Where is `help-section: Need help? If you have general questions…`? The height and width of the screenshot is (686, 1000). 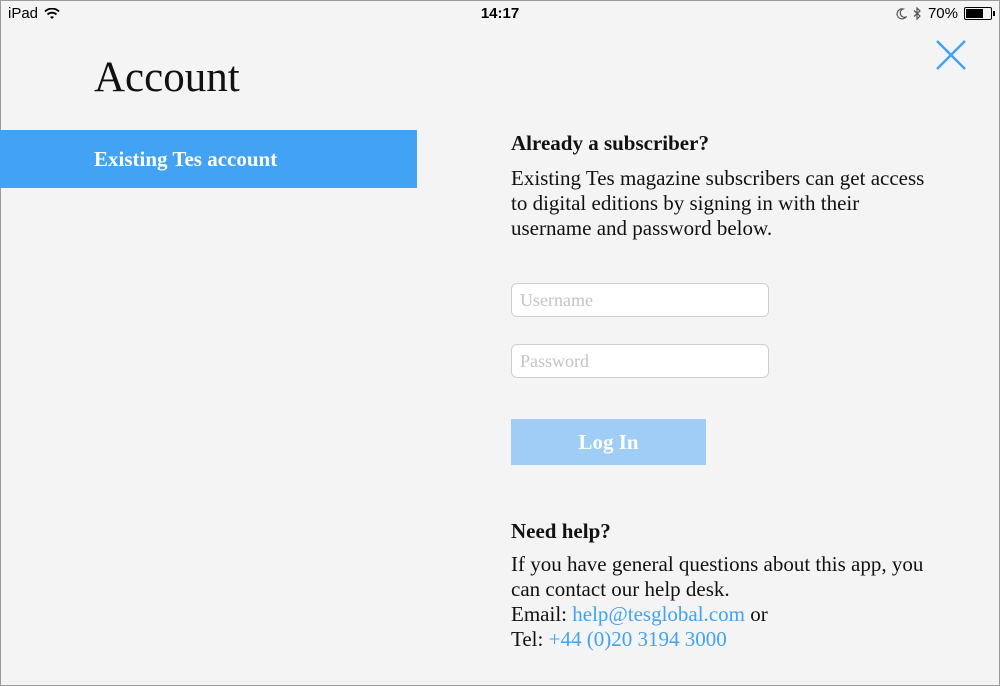 help-section: Need help? If you have general questions… is located at coordinates (721, 584).